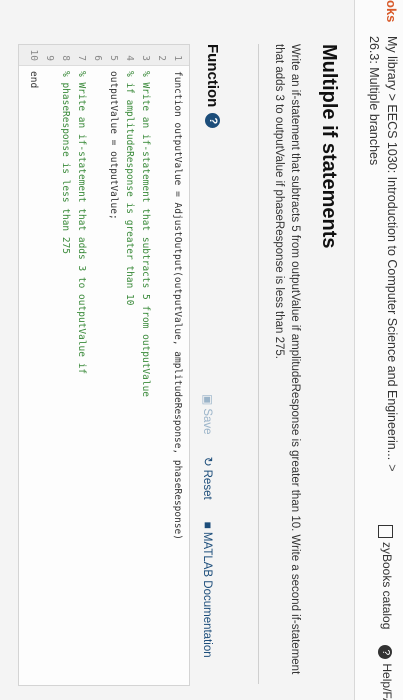 This screenshot has height=700, width=403. I want to click on catalog-link: zyBooks catalog, so click(386, 577).